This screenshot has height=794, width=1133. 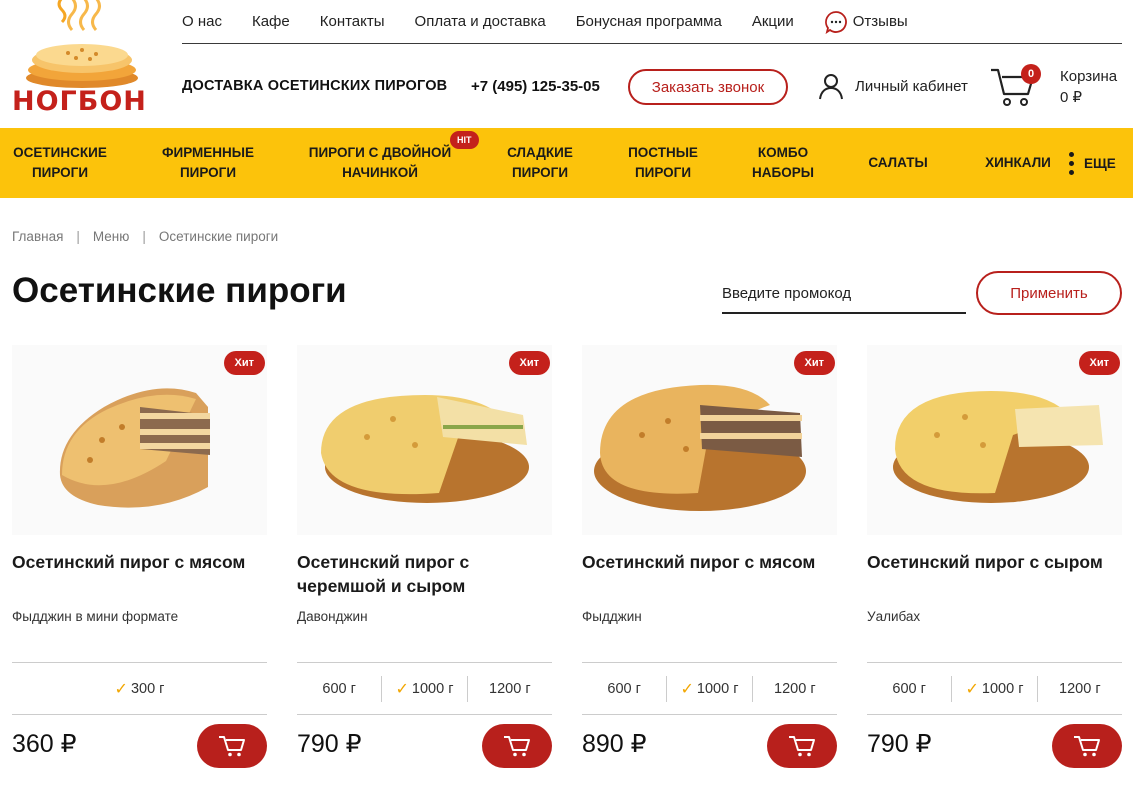 I want to click on account-link: Личный кабинет, so click(x=892, y=86).